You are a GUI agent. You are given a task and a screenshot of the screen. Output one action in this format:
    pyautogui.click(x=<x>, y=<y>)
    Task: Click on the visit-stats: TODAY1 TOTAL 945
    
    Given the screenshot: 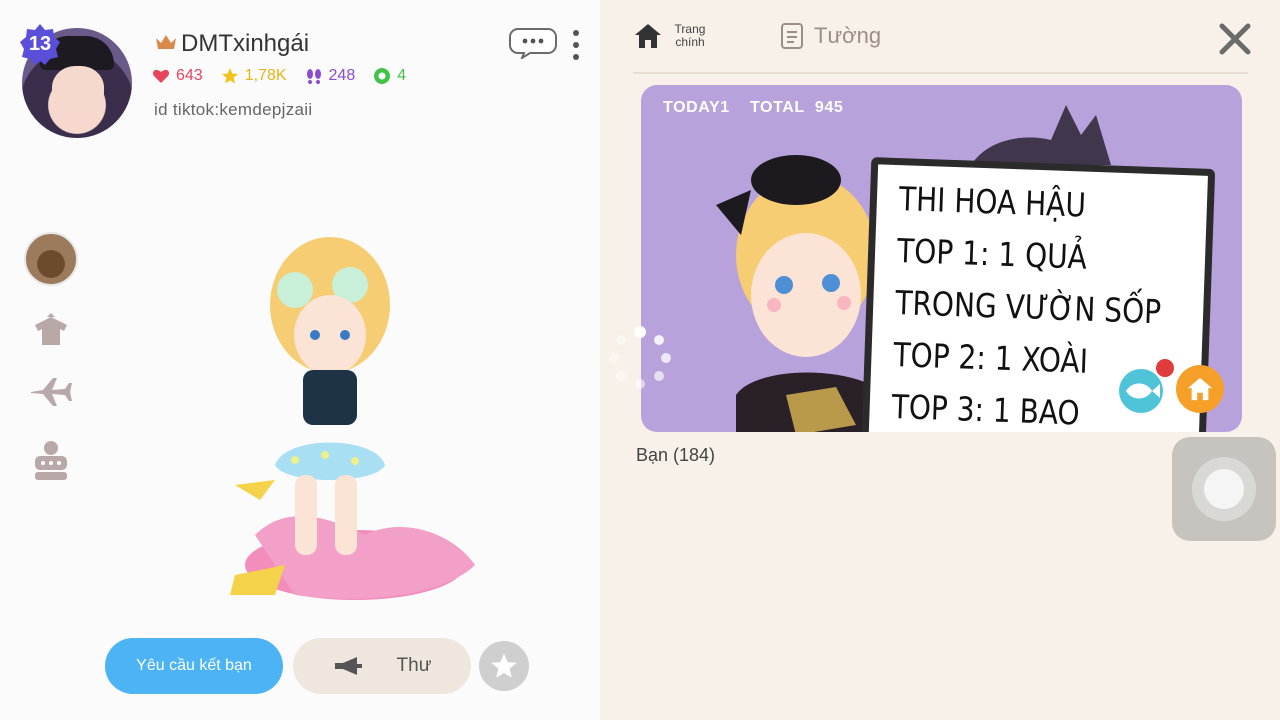 What is the action you would take?
    pyautogui.click(x=753, y=108)
    